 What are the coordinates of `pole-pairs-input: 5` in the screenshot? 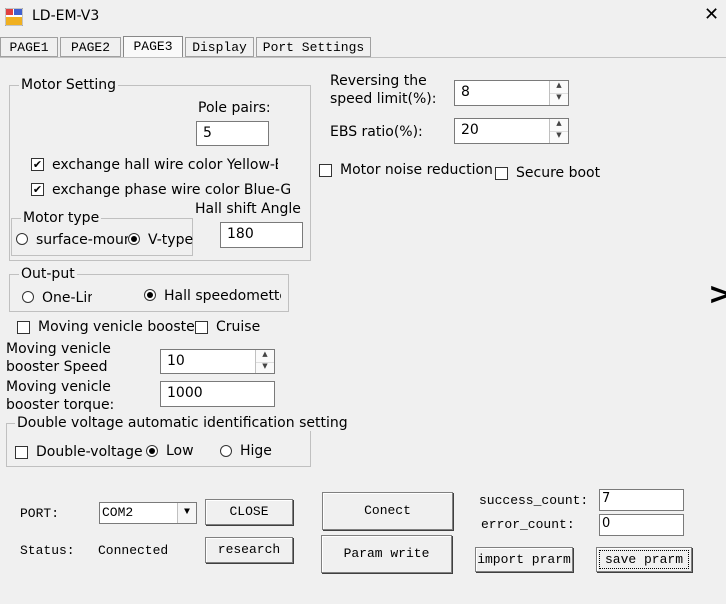 It's located at (232, 133).